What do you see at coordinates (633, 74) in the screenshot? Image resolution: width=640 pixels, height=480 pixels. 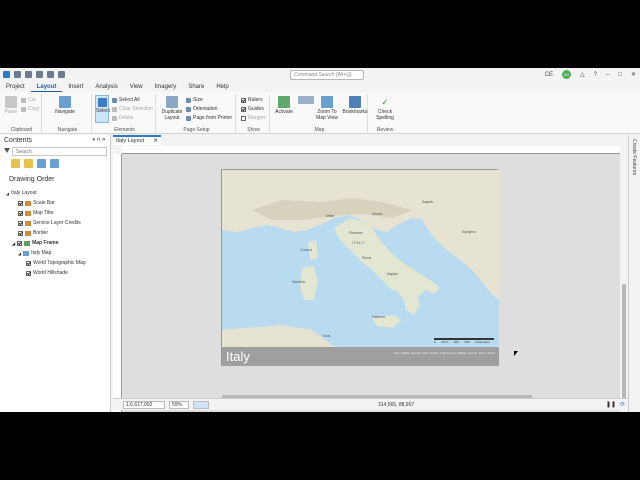 I see `close-icon: ✕` at bounding box center [633, 74].